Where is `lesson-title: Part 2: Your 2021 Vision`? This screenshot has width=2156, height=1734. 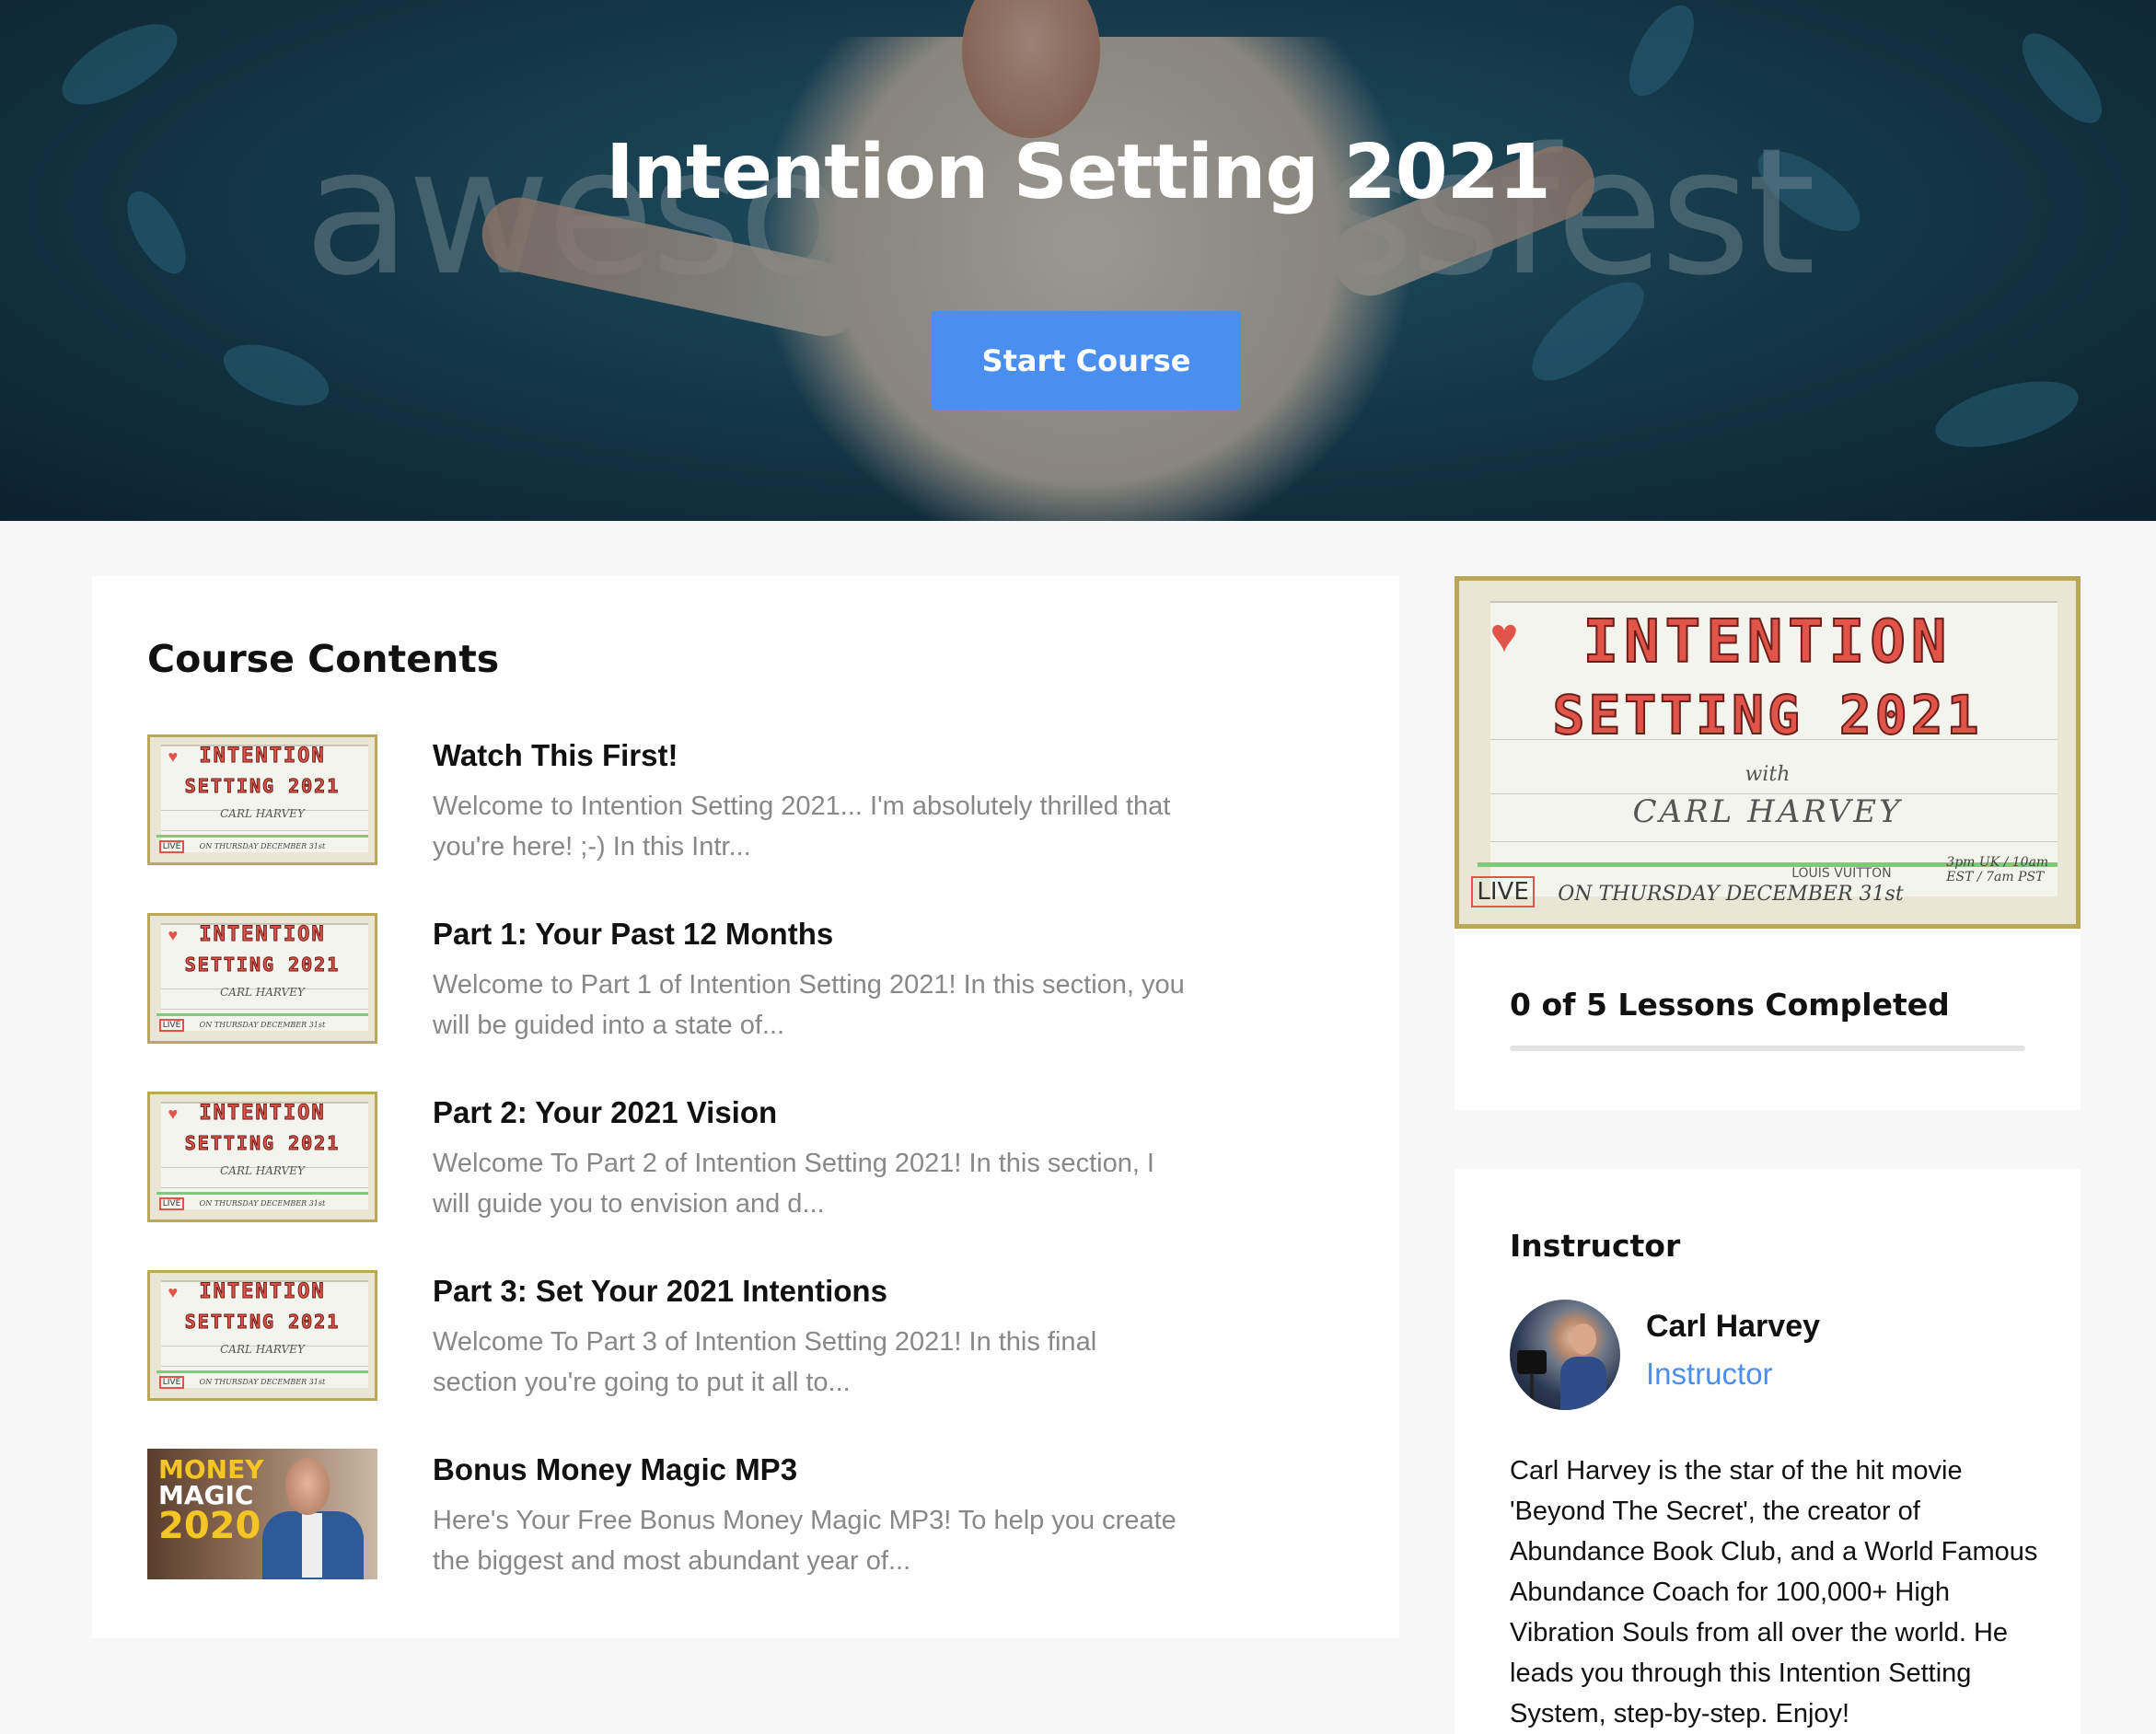
lesson-title: Part 2: Your 2021 Vision is located at coordinates (605, 1112).